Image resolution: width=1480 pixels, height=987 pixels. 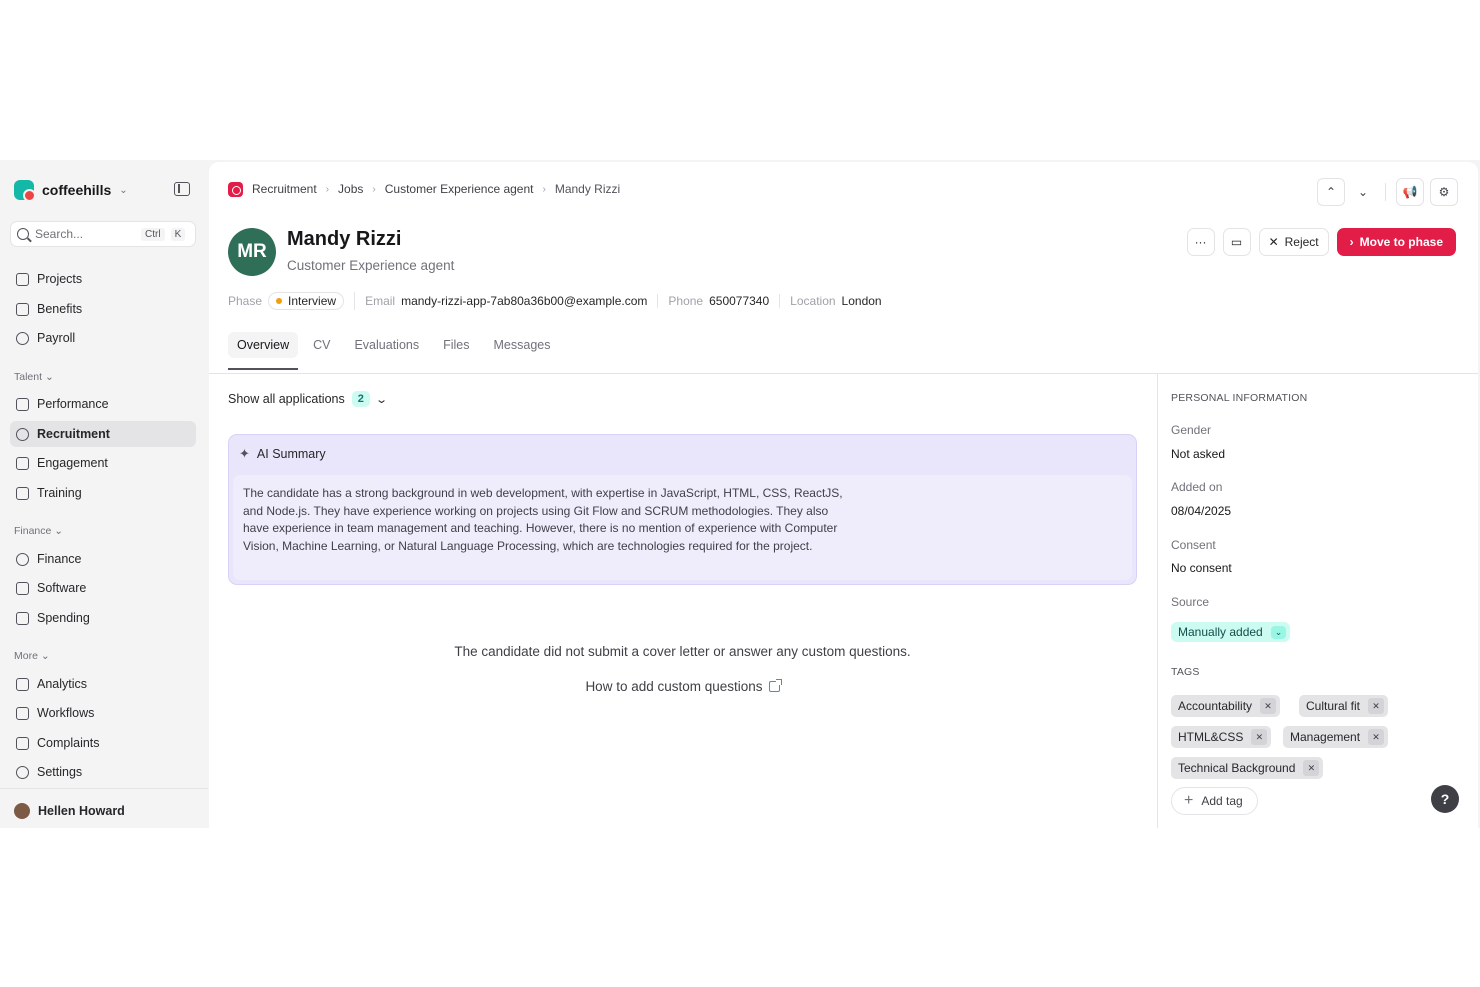 I want to click on gear-icon: ⚙, so click(x=1444, y=192).